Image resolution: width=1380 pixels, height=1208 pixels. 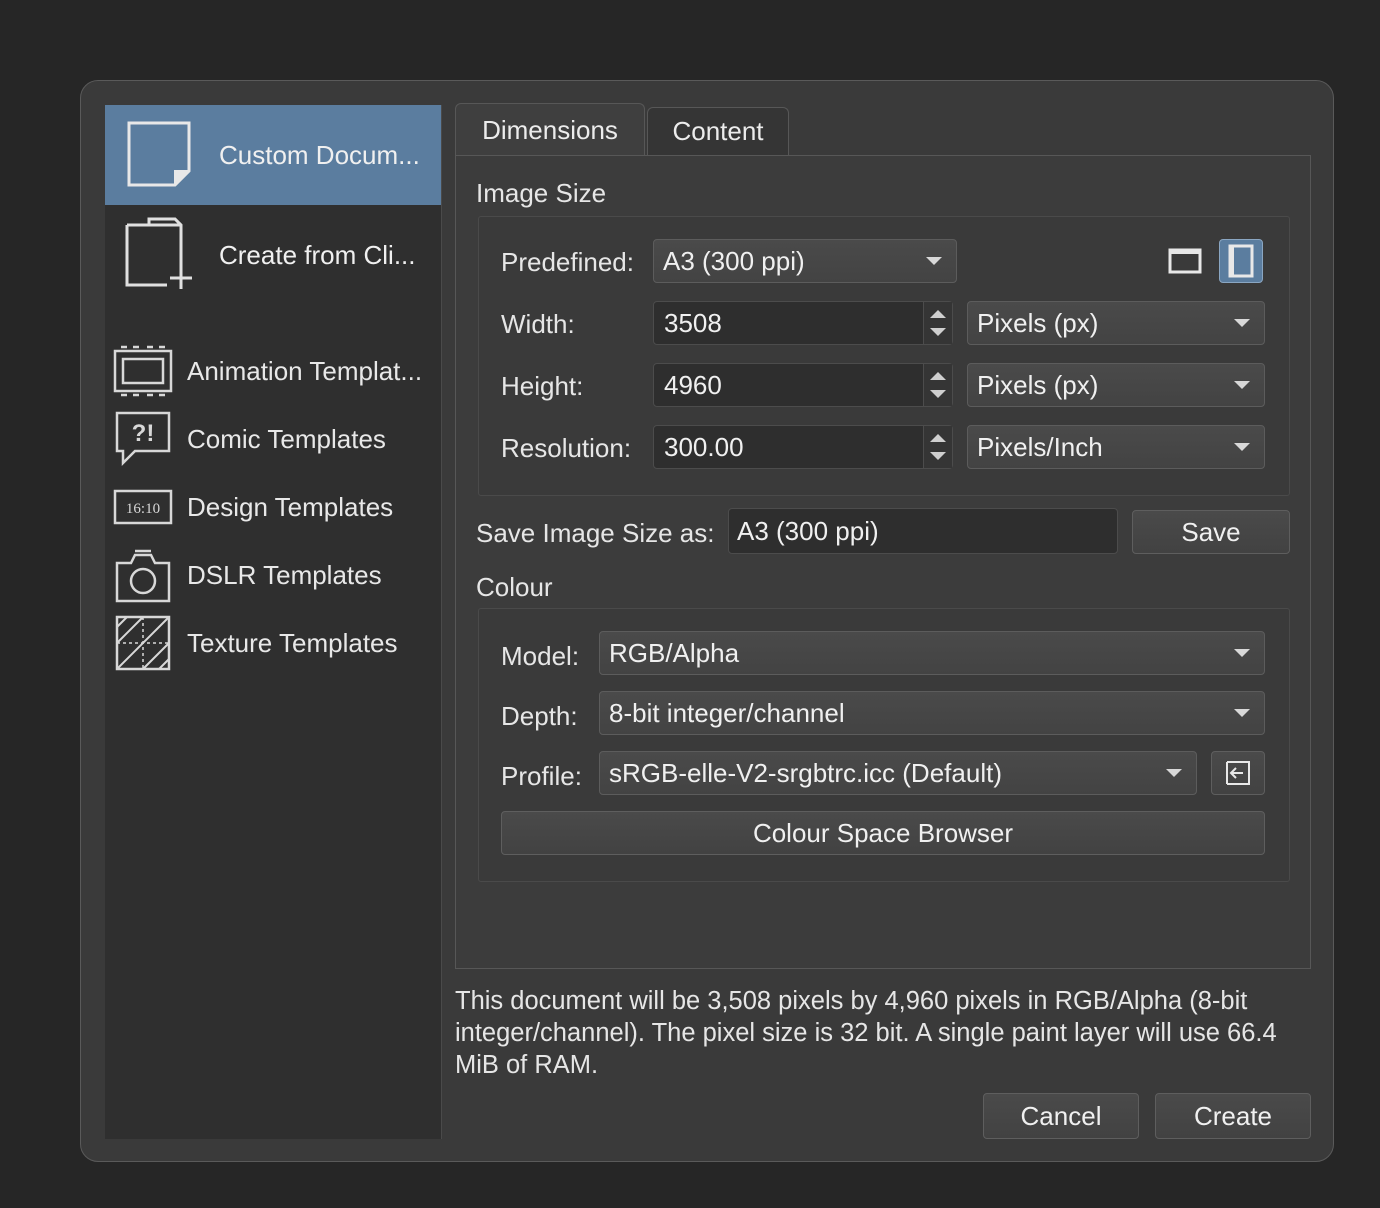 I want to click on save-size-button-label: Save, so click(x=1211, y=531).